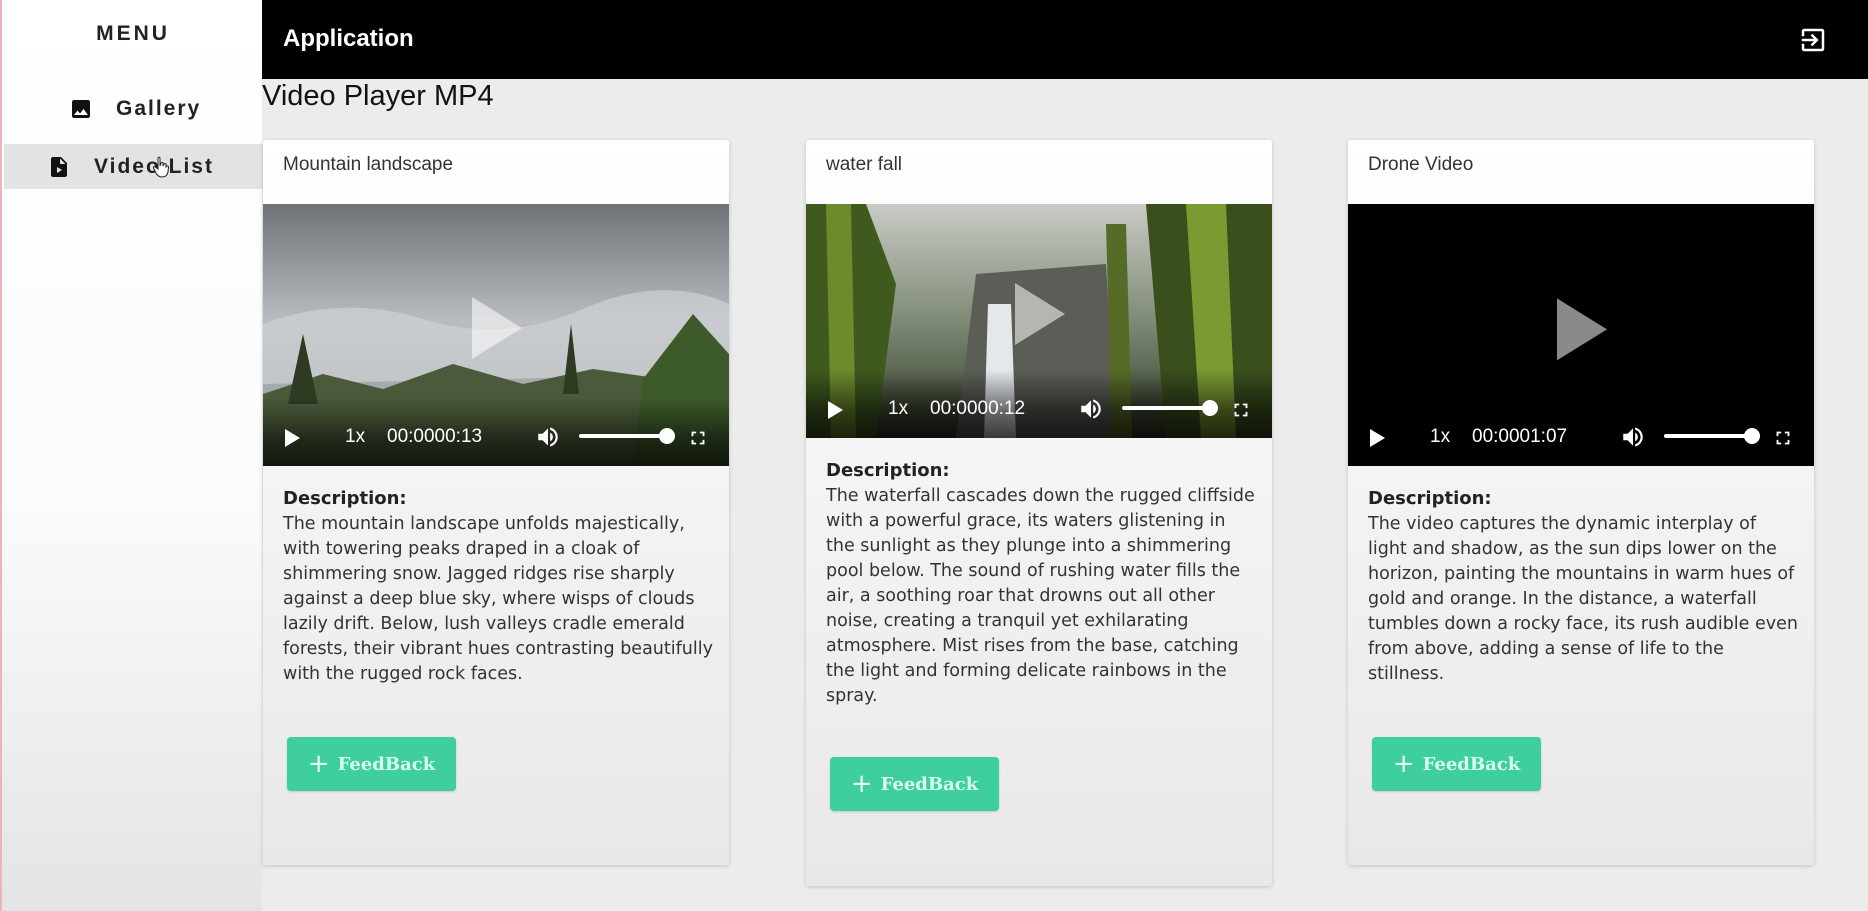 The width and height of the screenshot is (1868, 911). I want to click on sidebar-item-gallery: Gallery, so click(134, 108).